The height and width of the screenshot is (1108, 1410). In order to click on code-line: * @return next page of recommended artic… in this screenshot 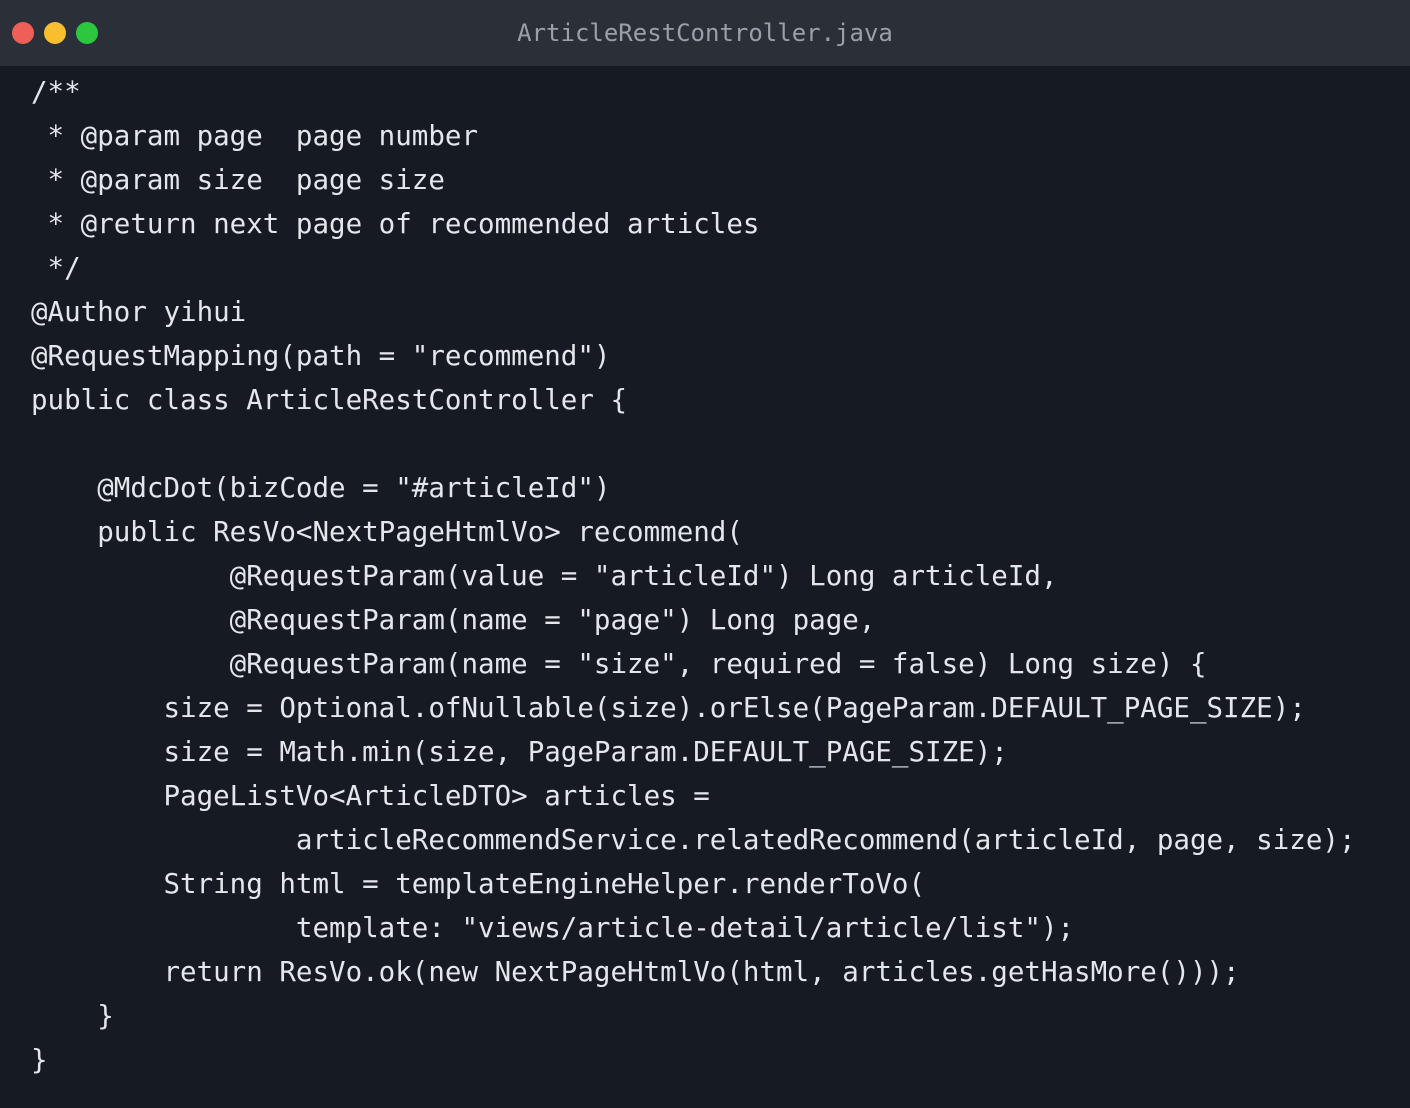, I will do `click(395, 224)`.